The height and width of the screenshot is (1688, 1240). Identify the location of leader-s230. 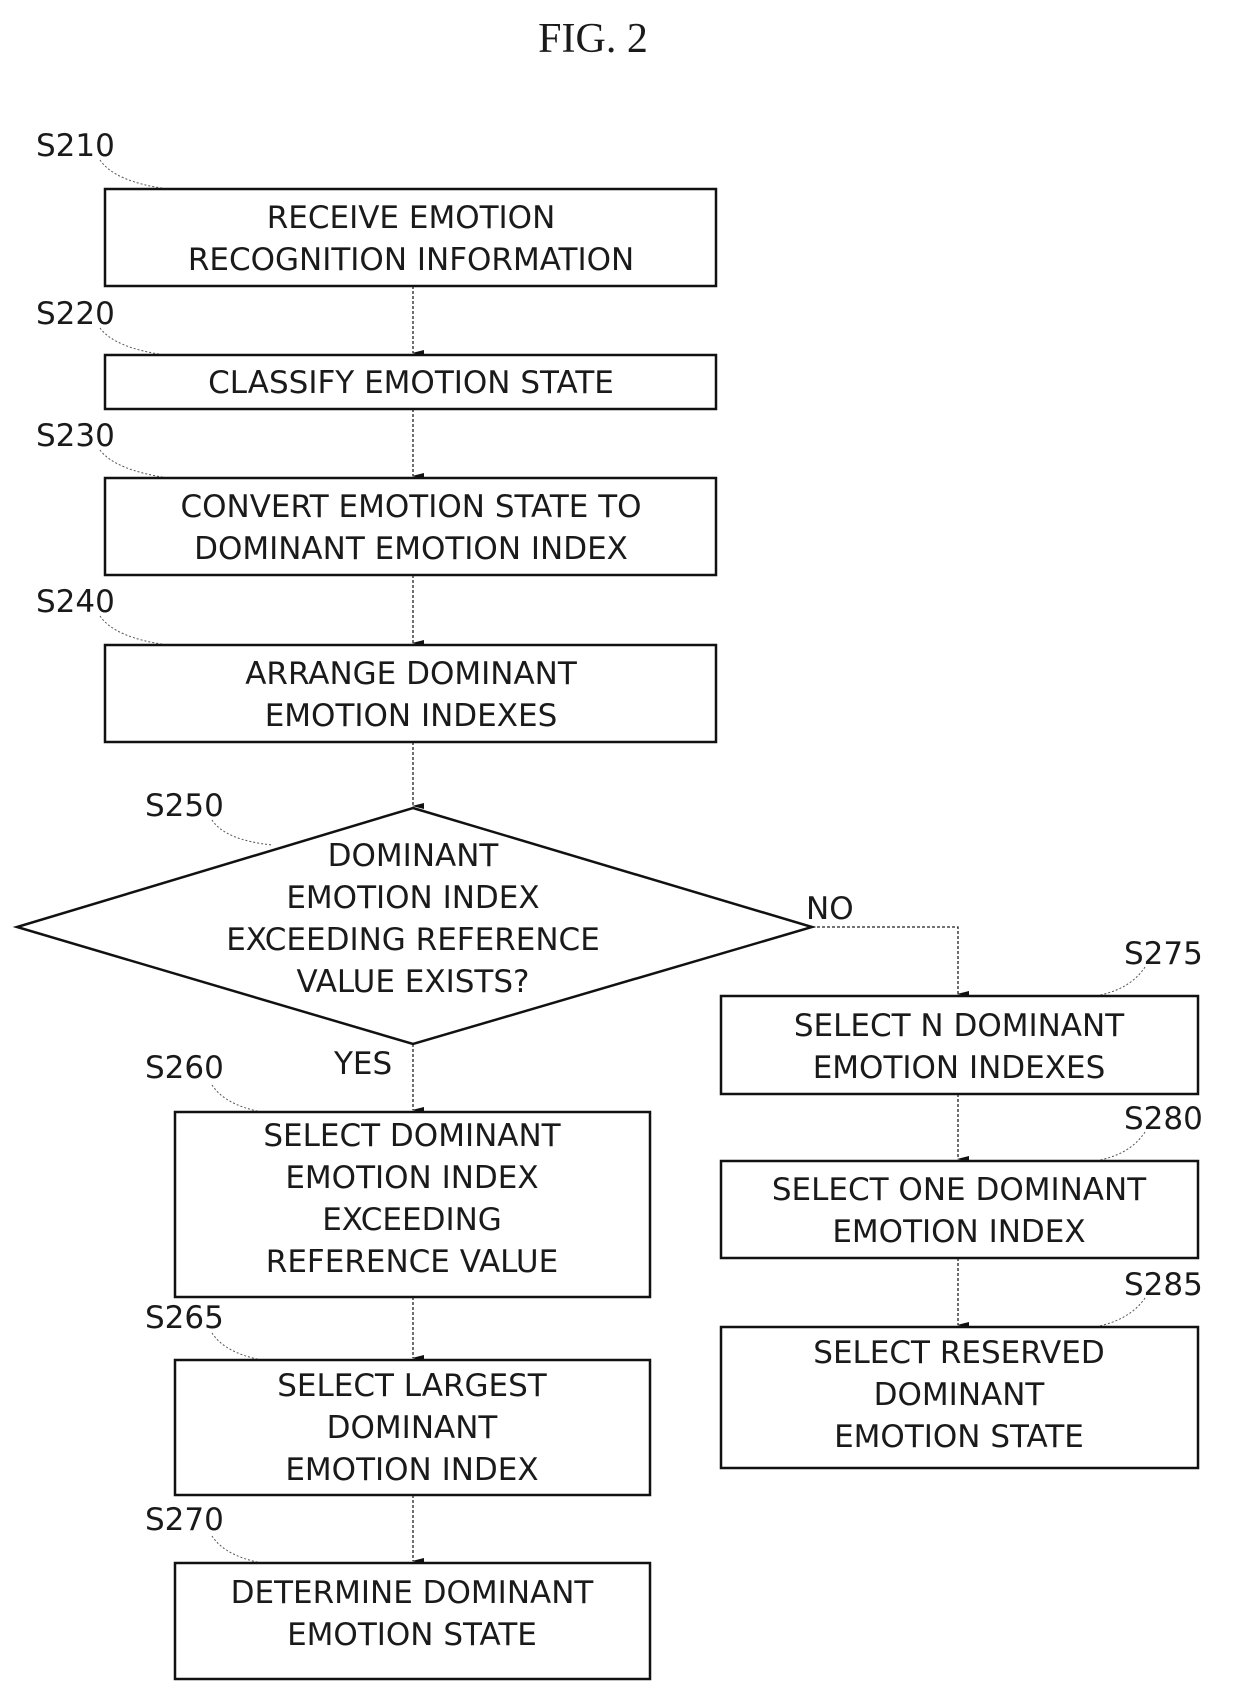
(134, 464).